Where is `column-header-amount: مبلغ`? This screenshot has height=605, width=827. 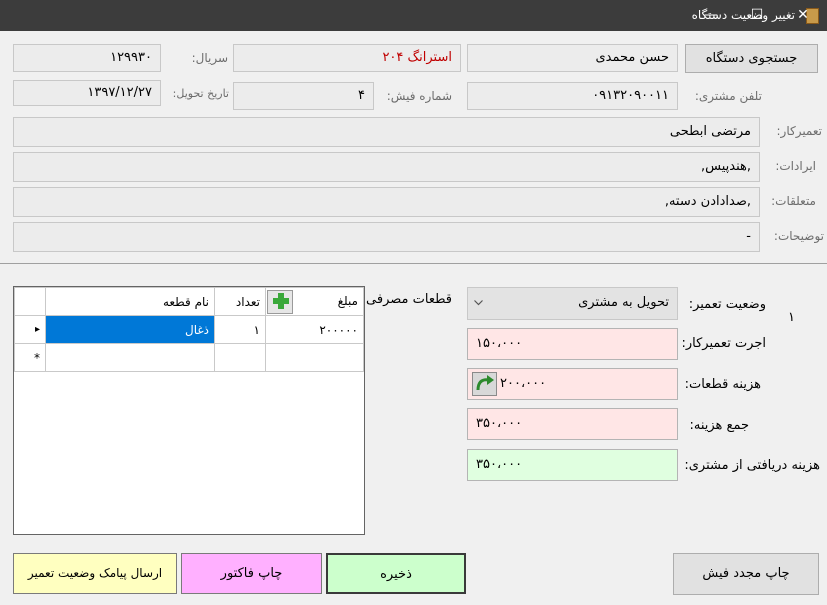 column-header-amount: مبلغ is located at coordinates (314, 301).